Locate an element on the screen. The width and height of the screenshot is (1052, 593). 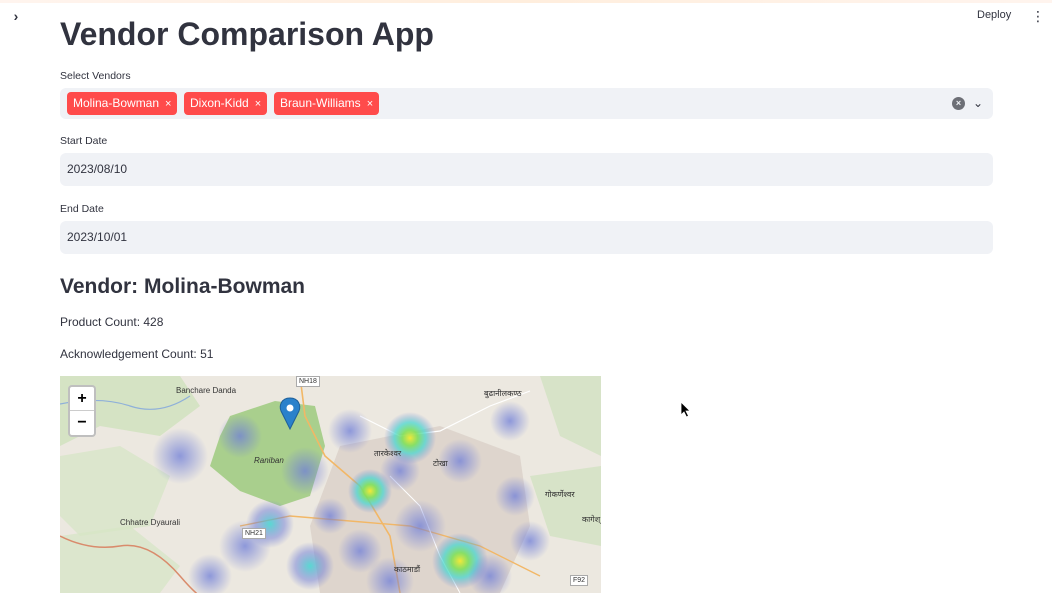
deploy-button: Deploy is located at coordinates (994, 15).